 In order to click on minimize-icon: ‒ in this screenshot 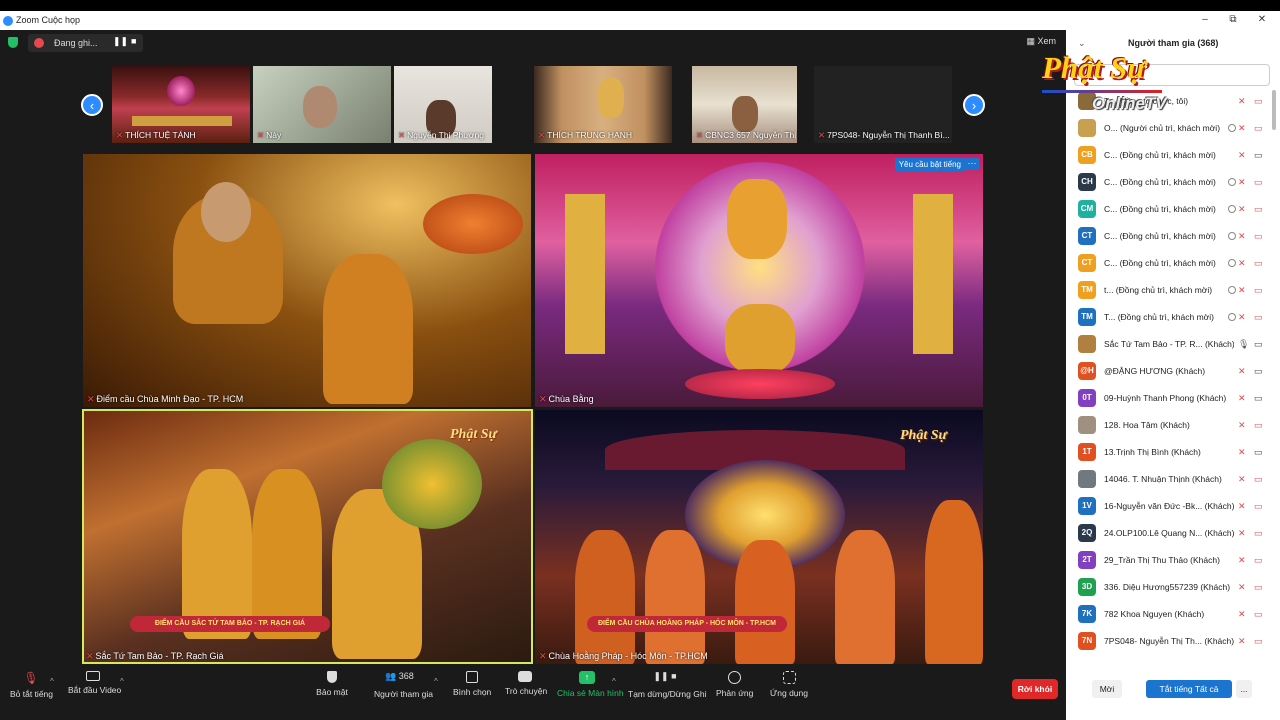, I will do `click(1205, 20)`.